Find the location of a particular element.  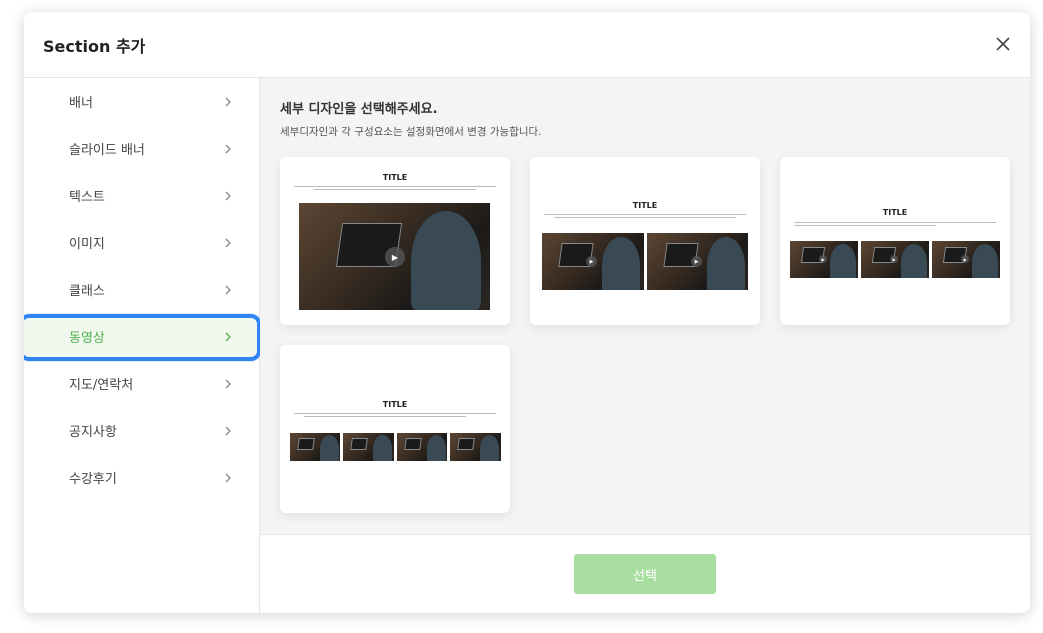

sidebar-item-class: 클래스 is located at coordinates (141, 289).